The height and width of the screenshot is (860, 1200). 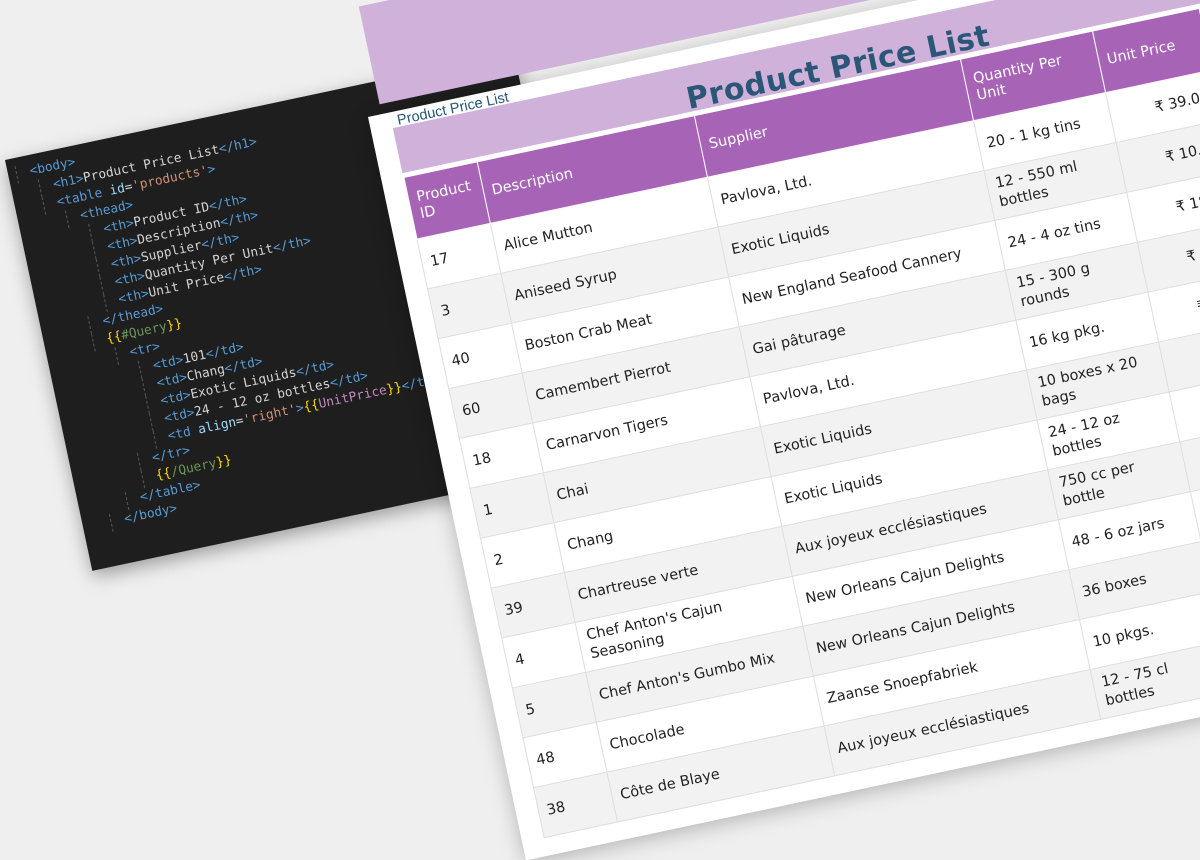 What do you see at coordinates (183, 433) in the screenshot?
I see `code-token: <td` at bounding box center [183, 433].